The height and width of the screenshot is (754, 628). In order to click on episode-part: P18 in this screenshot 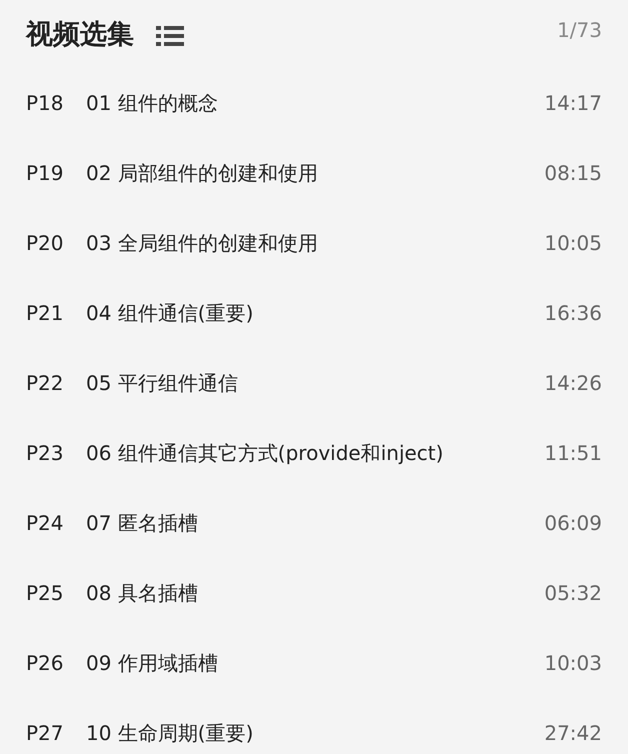, I will do `click(56, 103)`.